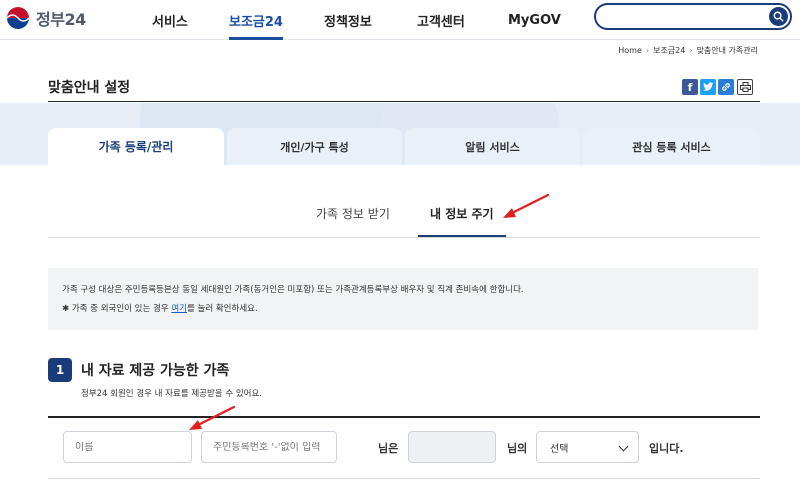 This screenshot has width=800, height=486. I want to click on subtab-active-indicator, so click(462, 236).